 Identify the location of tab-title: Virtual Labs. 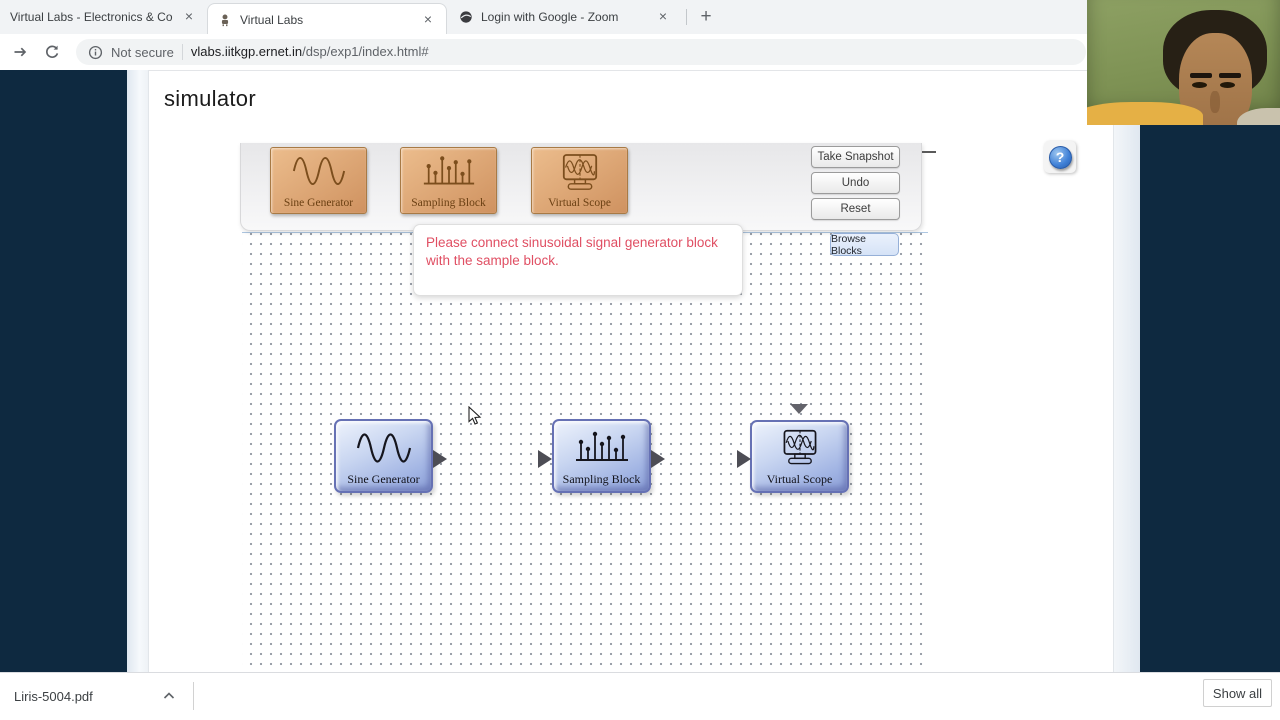
(272, 19).